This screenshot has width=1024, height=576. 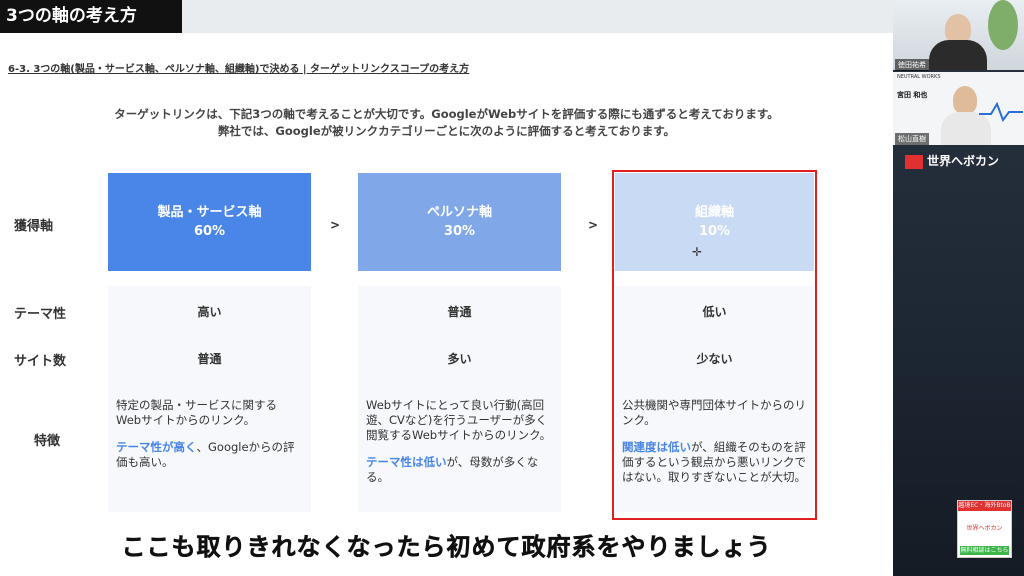 I want to click on video-tile-2: NEUTRAL WORKS 宮田 和也 松山直樹, so click(x=958, y=108).